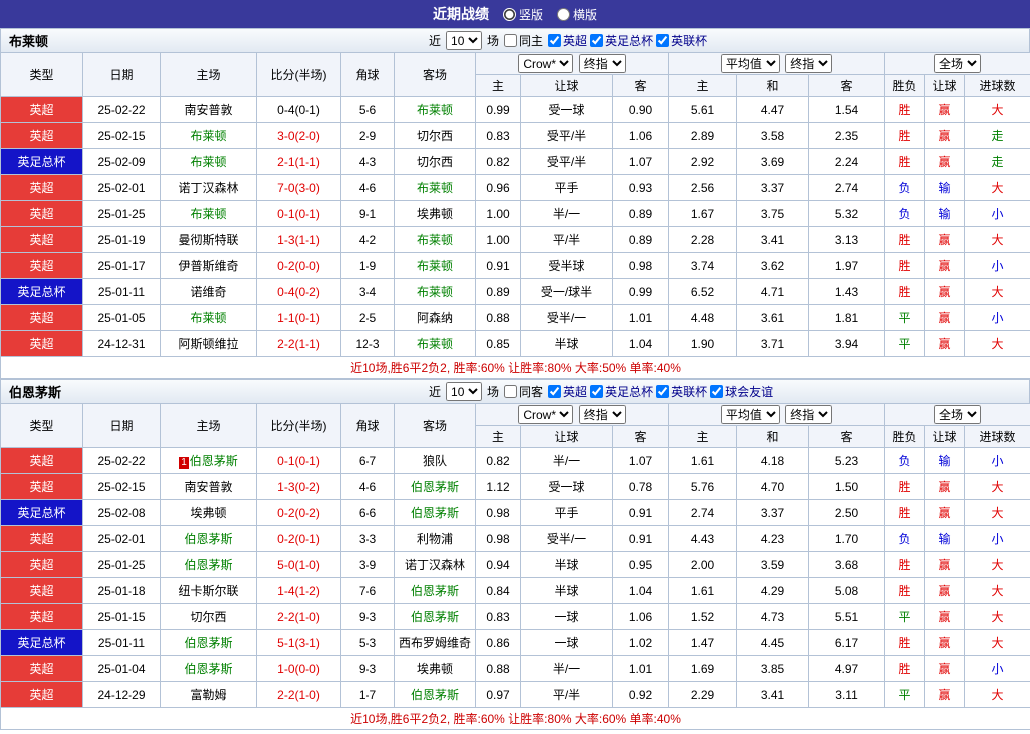 Image resolution: width=1030 pixels, height=734 pixels. What do you see at coordinates (122, 318) in the screenshot?
I see `cell-date: 25-01-05` at bounding box center [122, 318].